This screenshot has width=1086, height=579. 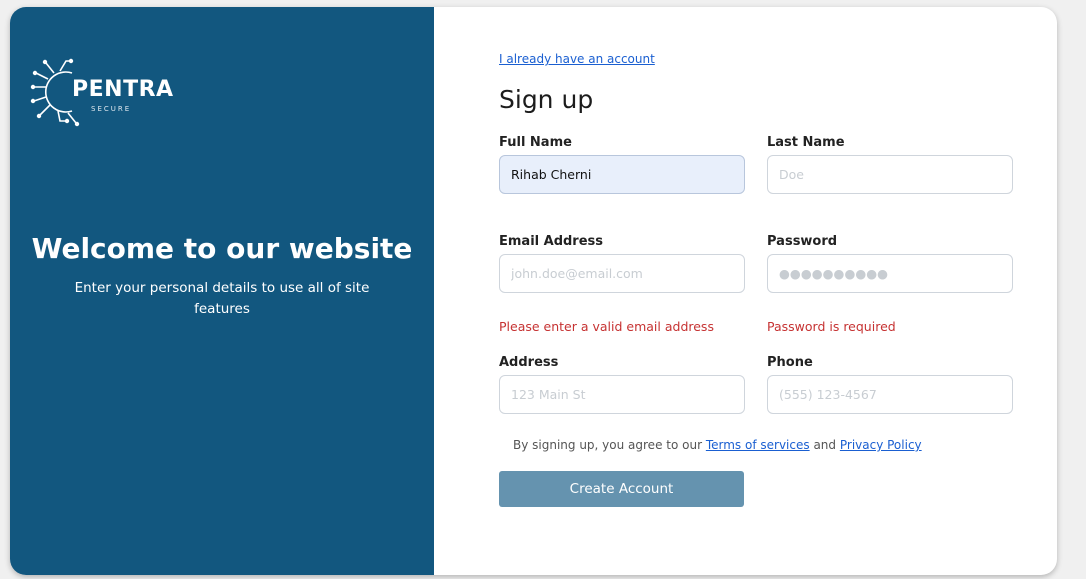 I want to click on full-name-group: Full Name, so click(x=622, y=164).